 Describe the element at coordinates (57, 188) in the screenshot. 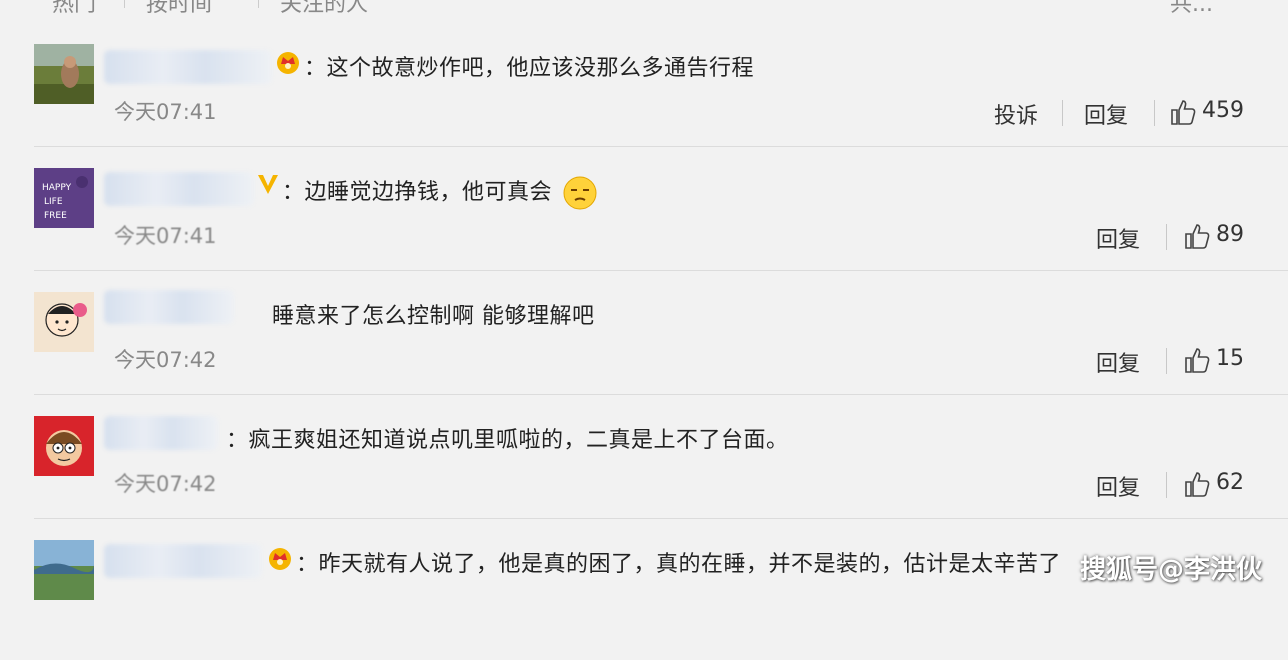

I see `svg-text: HAPPY` at that location.